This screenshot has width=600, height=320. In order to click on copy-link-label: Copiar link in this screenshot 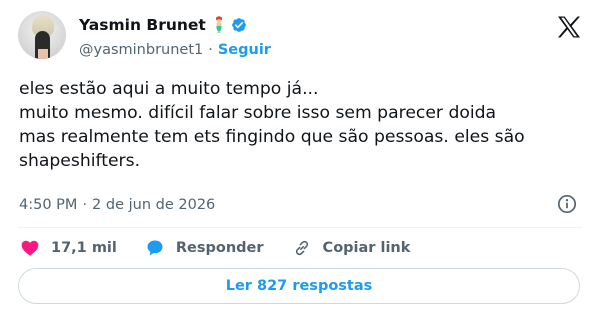, I will do `click(366, 248)`.